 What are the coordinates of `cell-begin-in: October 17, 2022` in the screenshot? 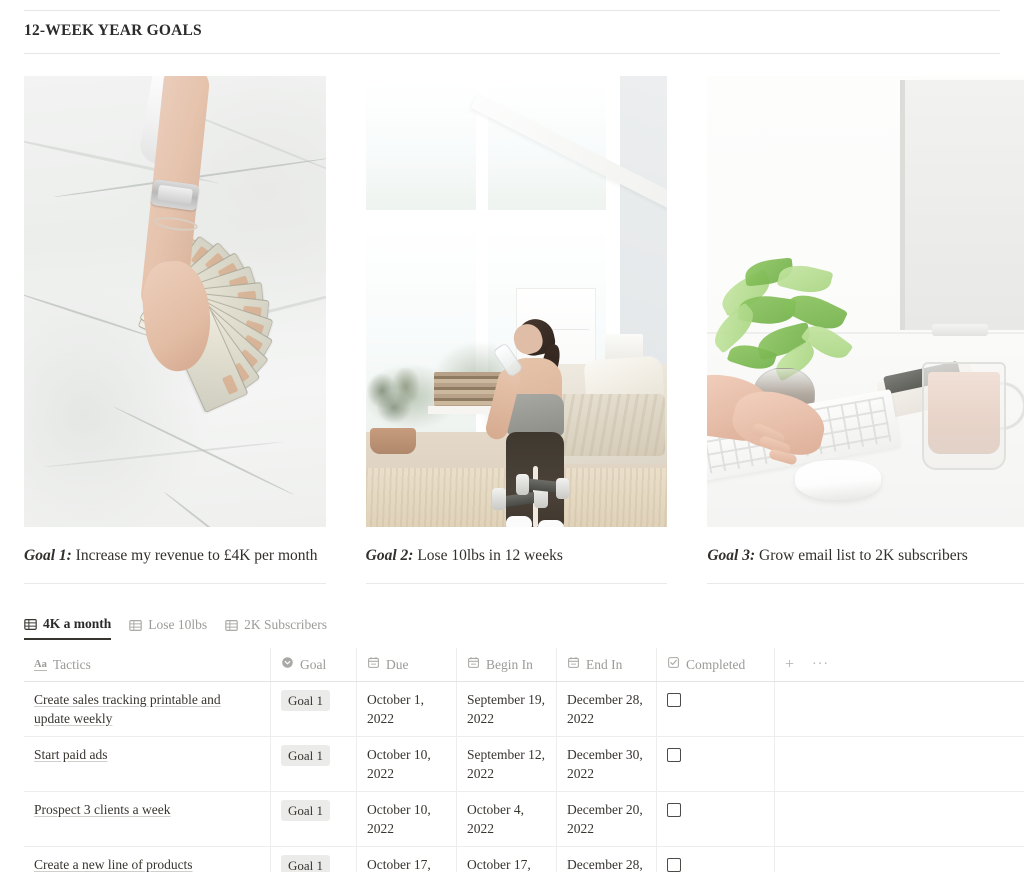 It's located at (507, 859).